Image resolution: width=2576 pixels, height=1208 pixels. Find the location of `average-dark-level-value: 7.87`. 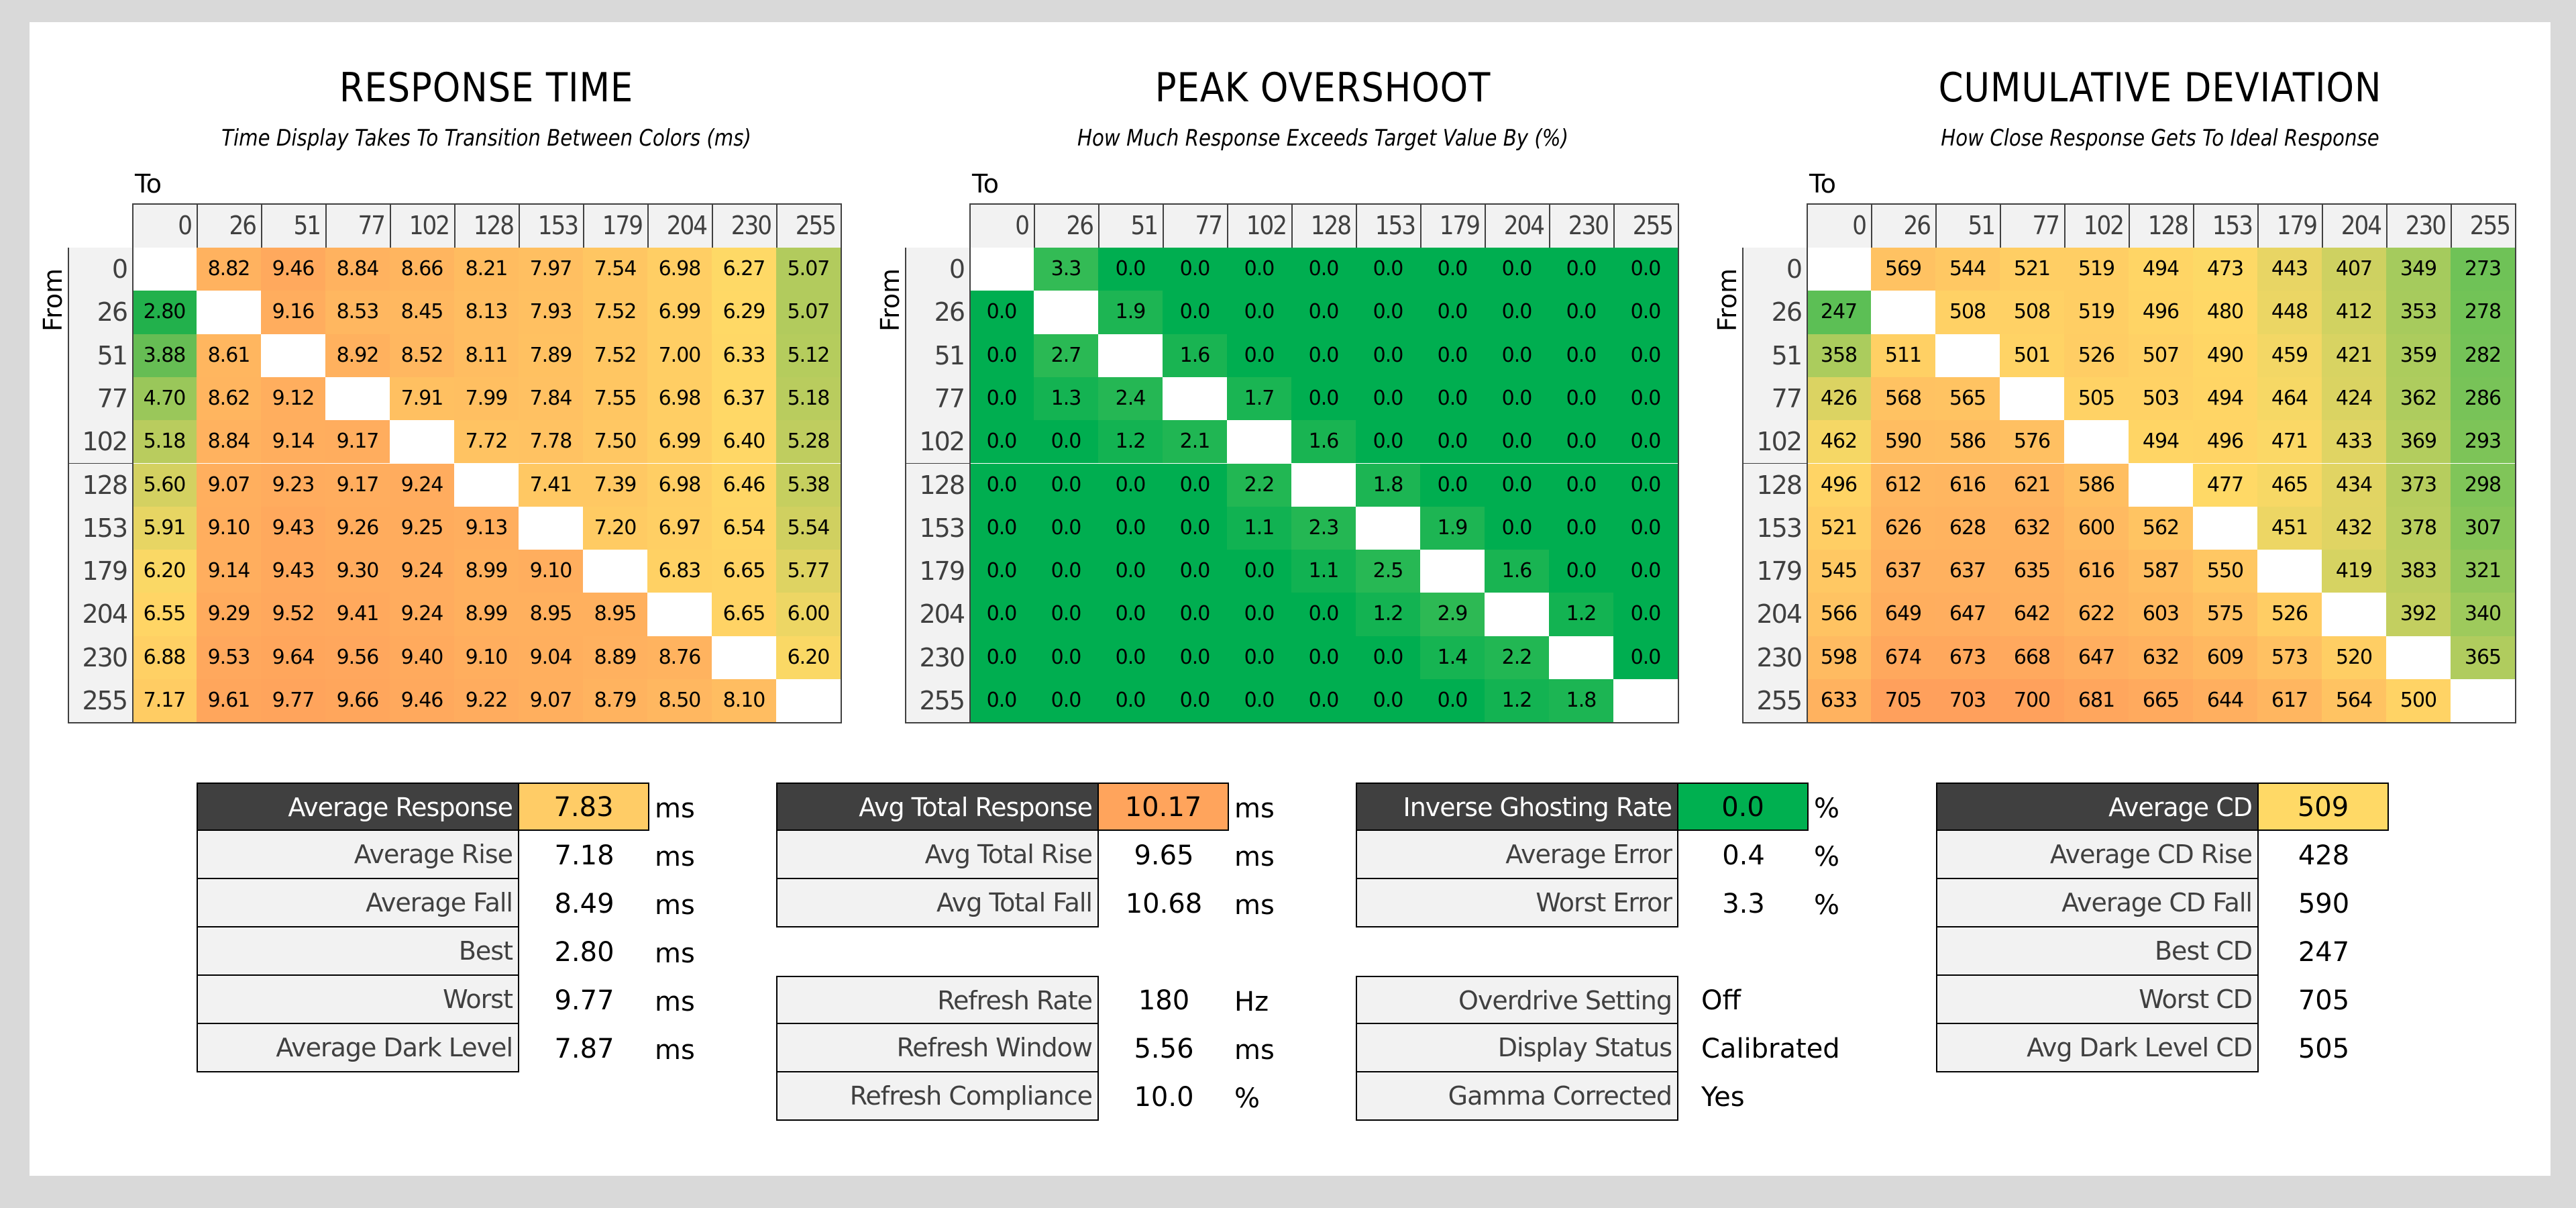

average-dark-level-value: 7.87 is located at coordinates (584, 1049).